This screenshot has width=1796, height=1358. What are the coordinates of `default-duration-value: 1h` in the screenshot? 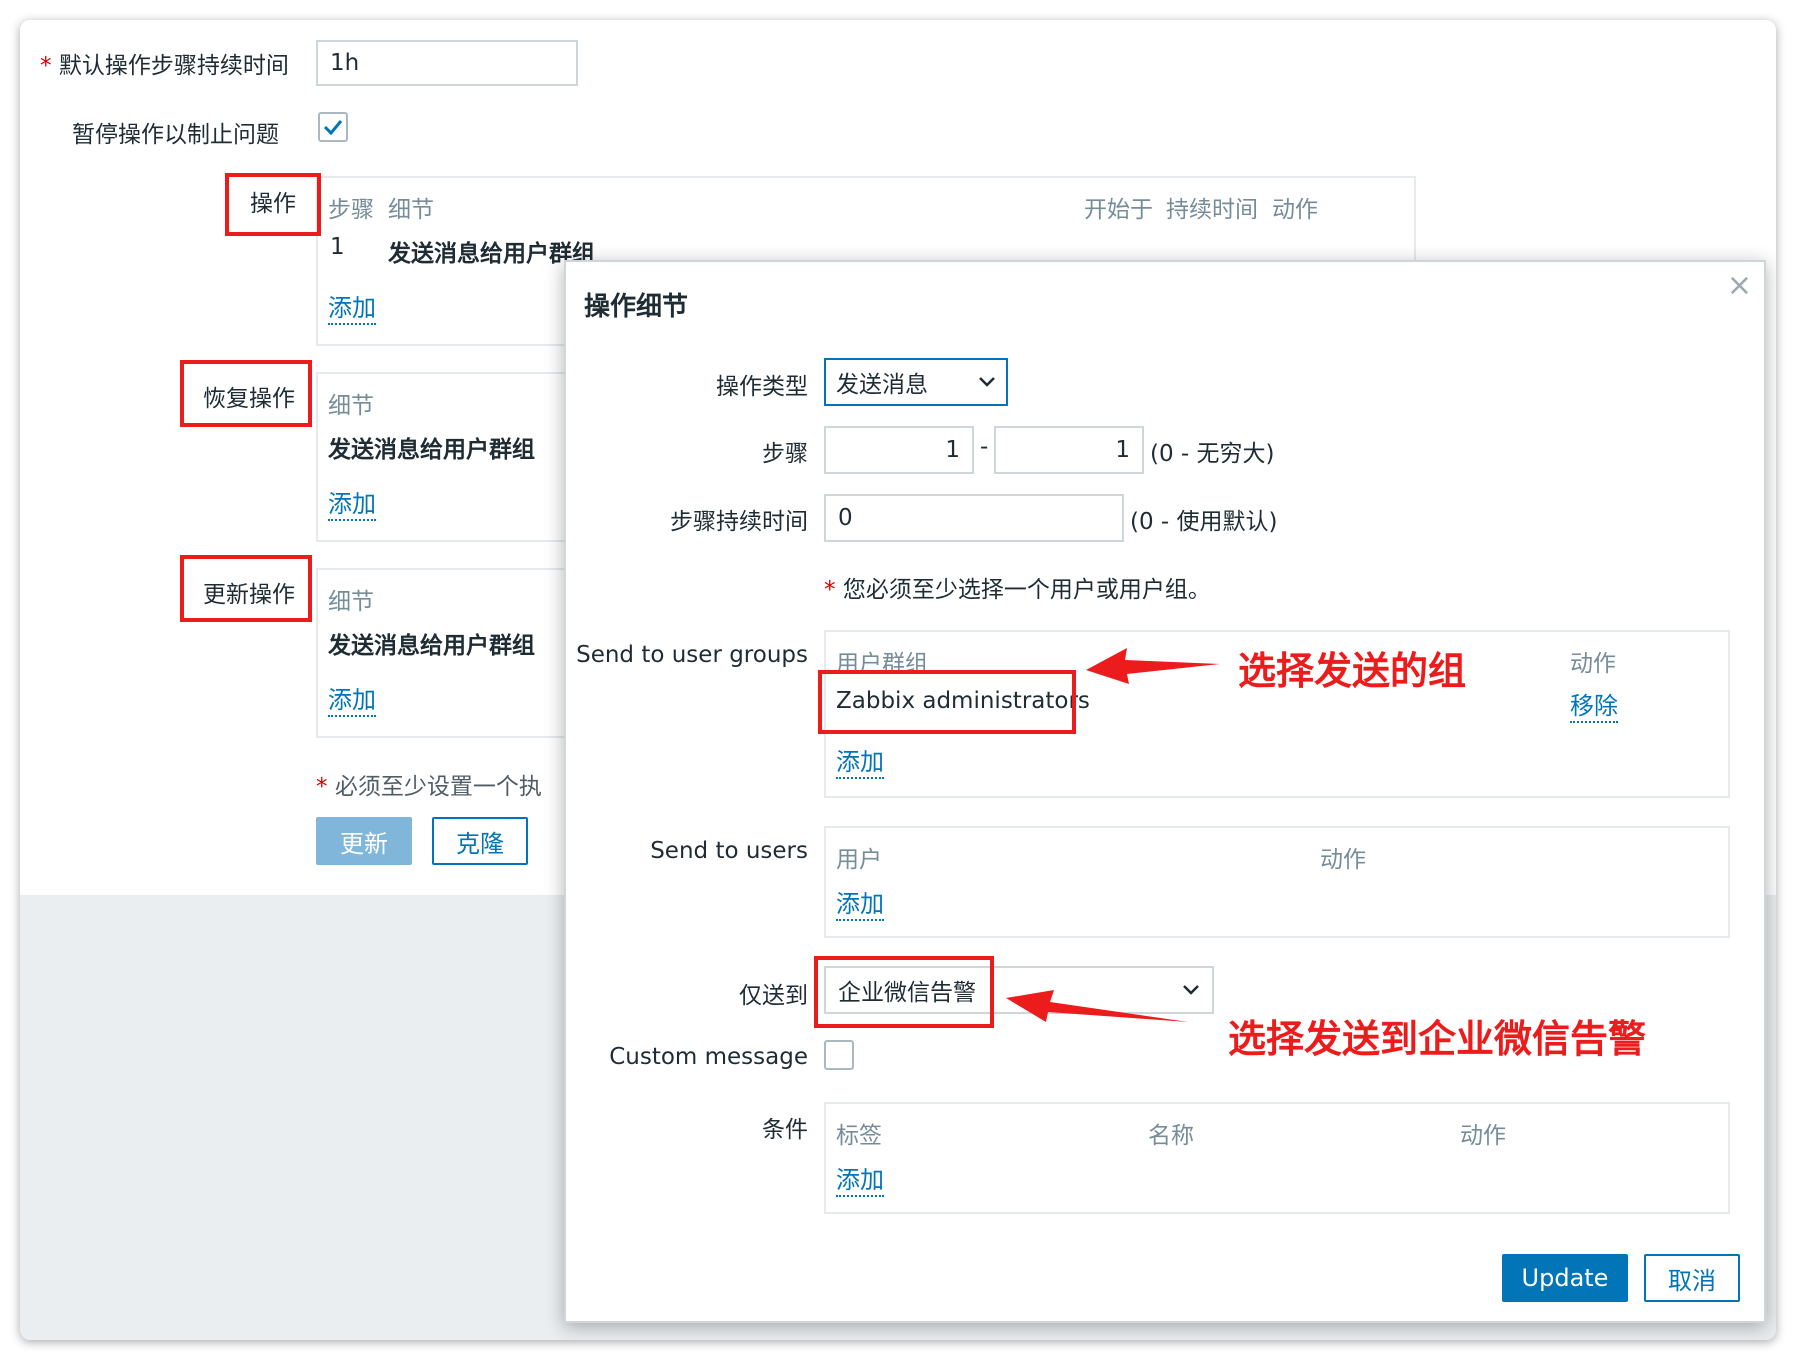 It's located at (345, 63).